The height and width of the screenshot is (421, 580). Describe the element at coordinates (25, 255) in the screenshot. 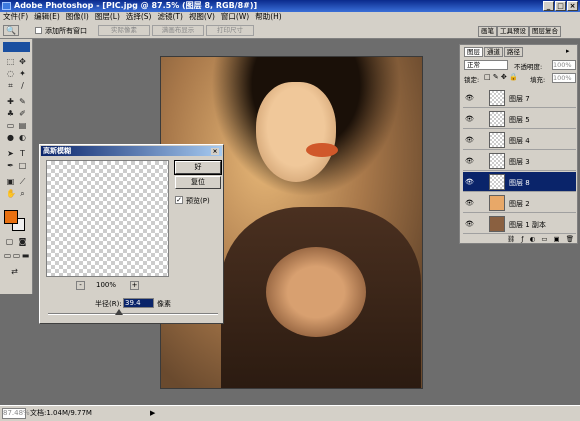

I see `screen-mode-full-icon: ▬` at that location.